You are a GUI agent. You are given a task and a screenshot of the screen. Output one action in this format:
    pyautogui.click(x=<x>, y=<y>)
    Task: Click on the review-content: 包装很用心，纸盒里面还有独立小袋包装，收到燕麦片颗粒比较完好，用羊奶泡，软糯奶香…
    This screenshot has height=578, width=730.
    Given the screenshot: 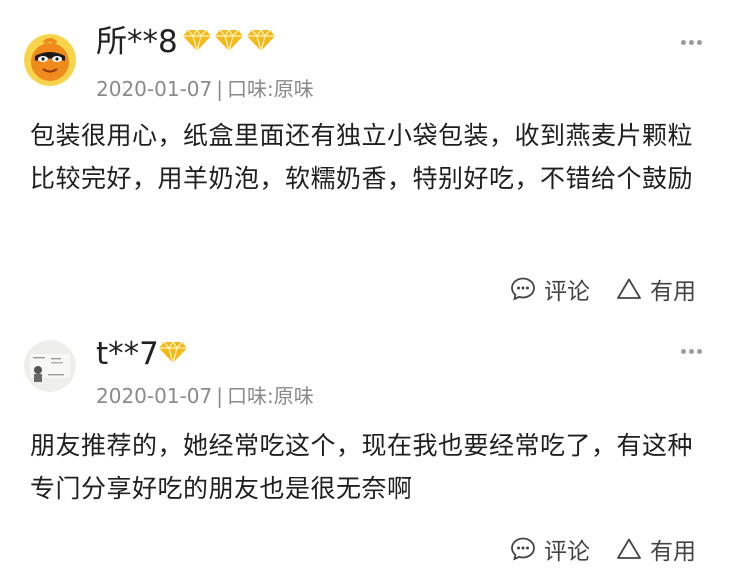 What is the action you would take?
    pyautogui.click(x=362, y=157)
    